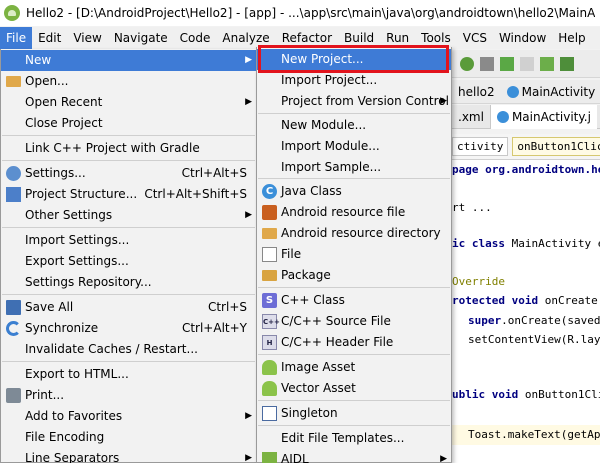  I want to click on nav-method: onButton1Clicke, so click(556, 146).